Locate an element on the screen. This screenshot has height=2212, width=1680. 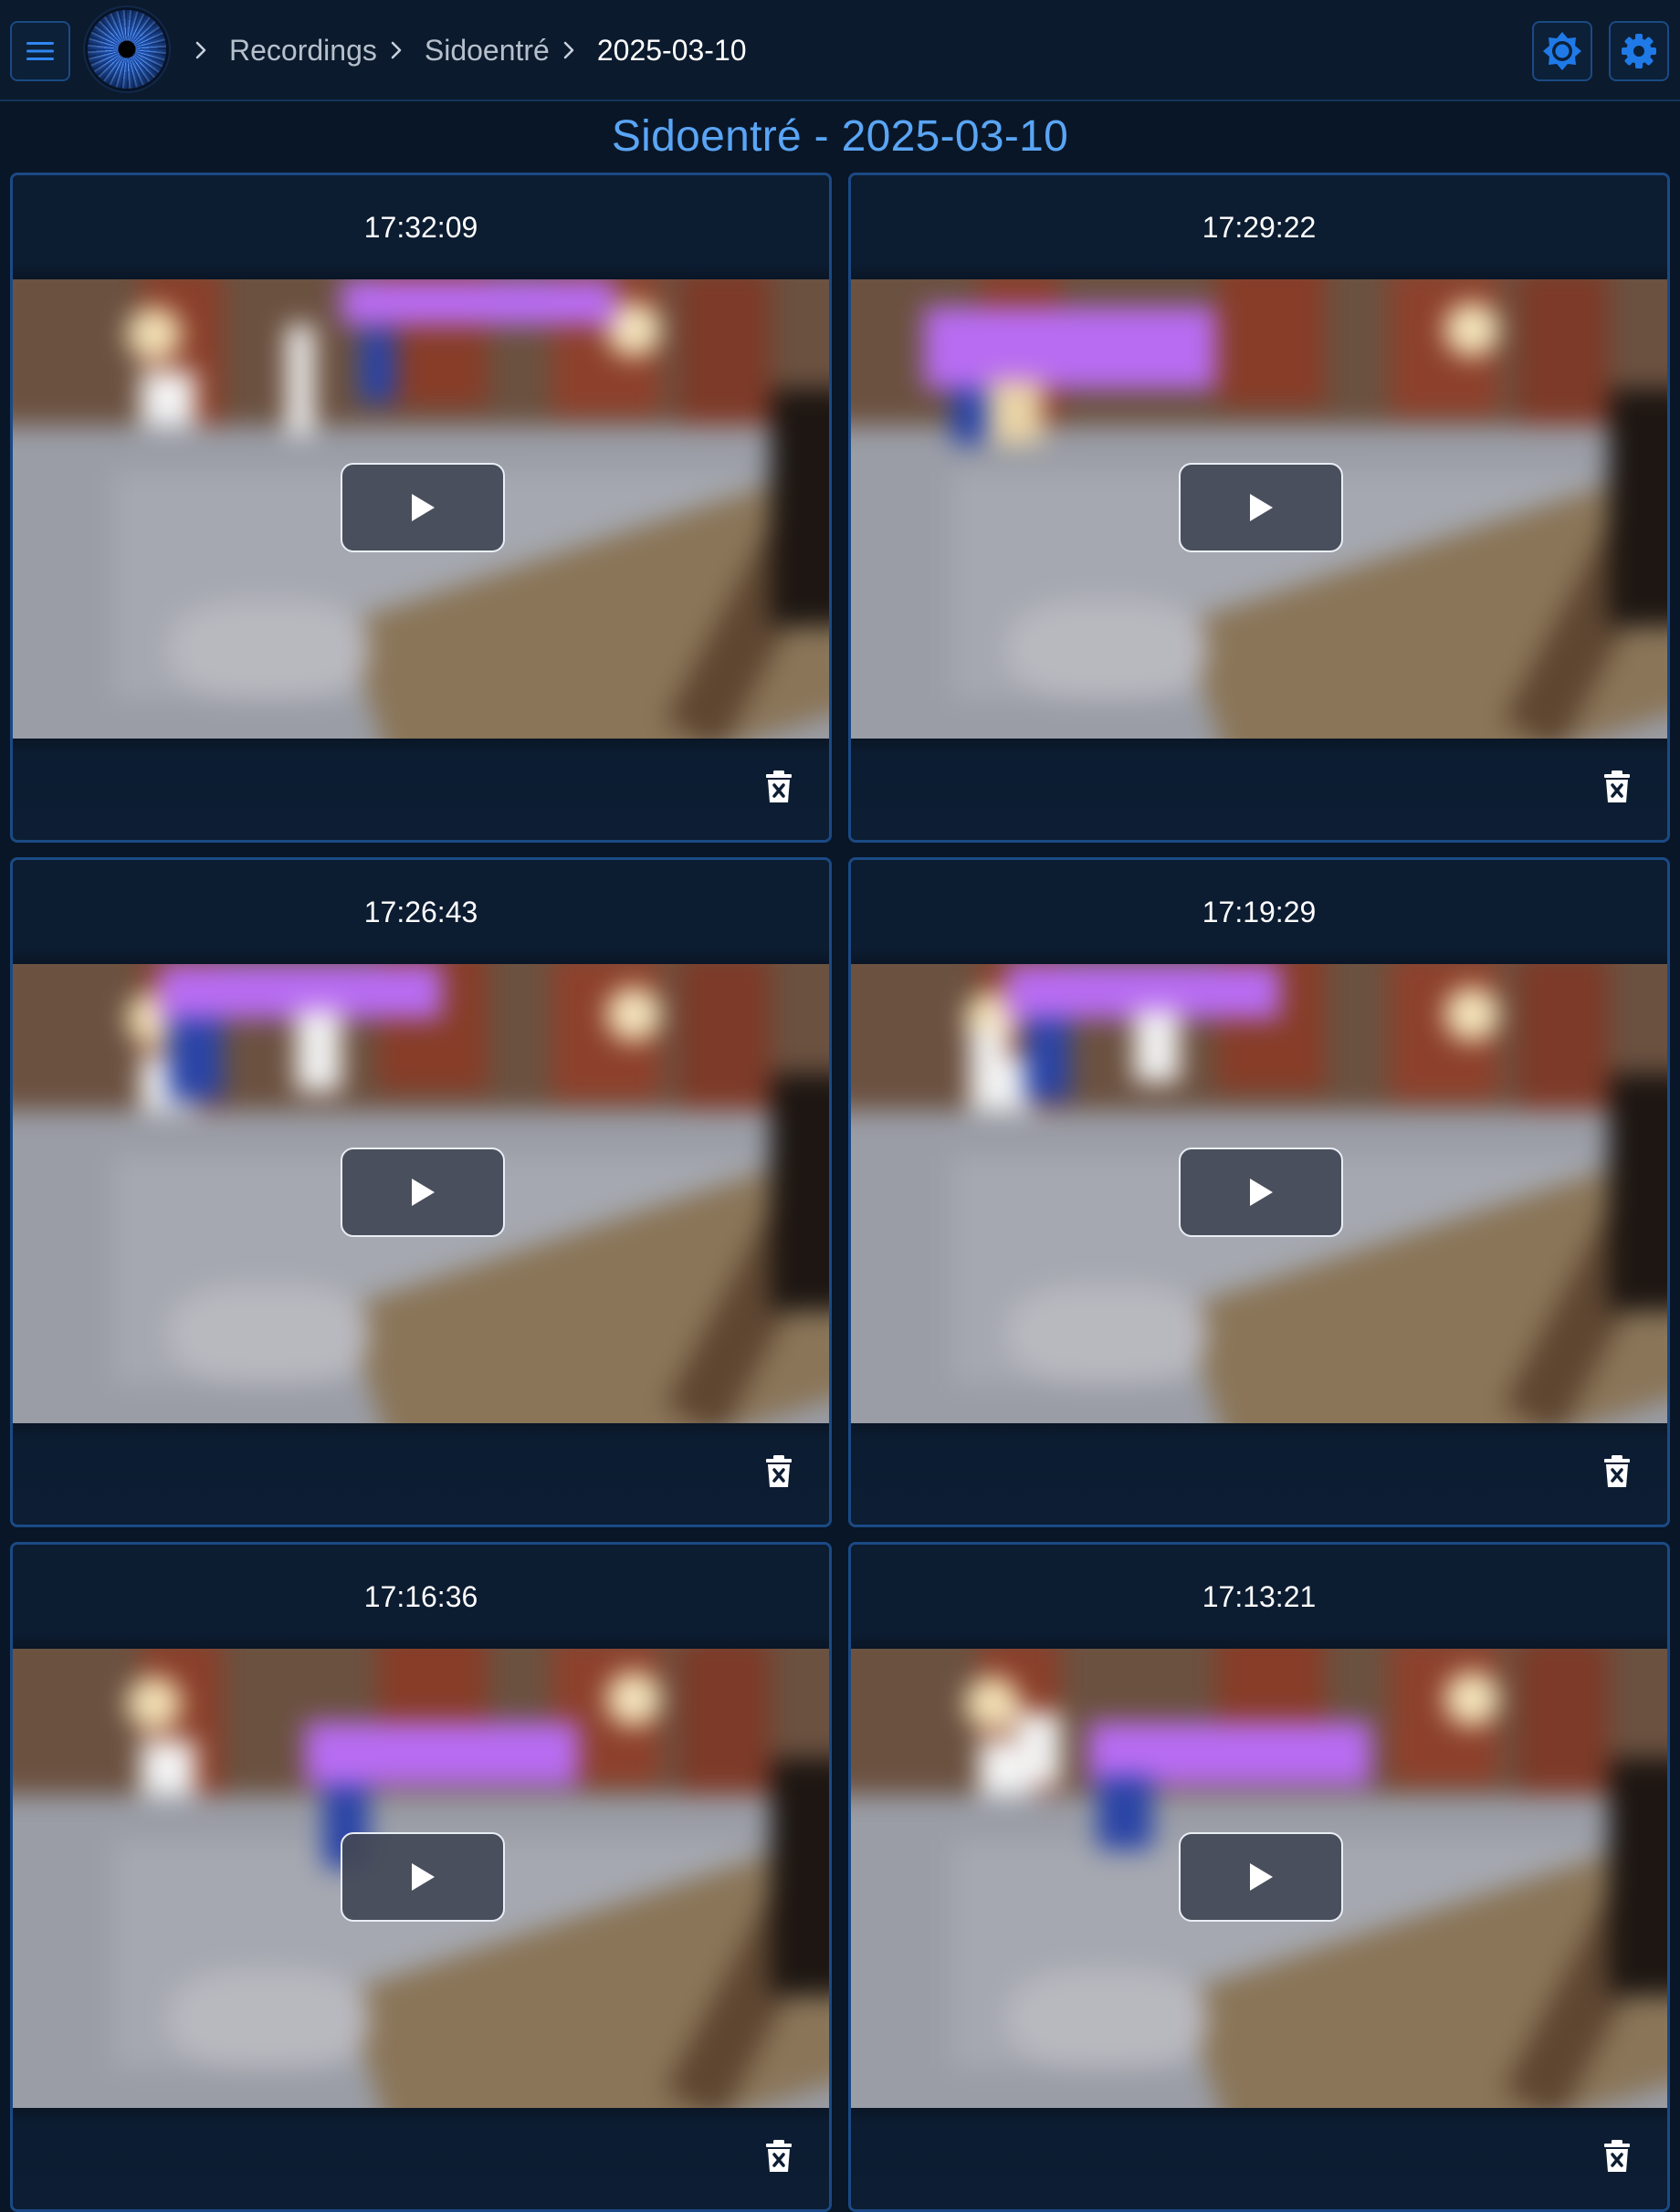
top-bar: Recordings Sidoentré 2025-03-10 is located at coordinates (840, 50).